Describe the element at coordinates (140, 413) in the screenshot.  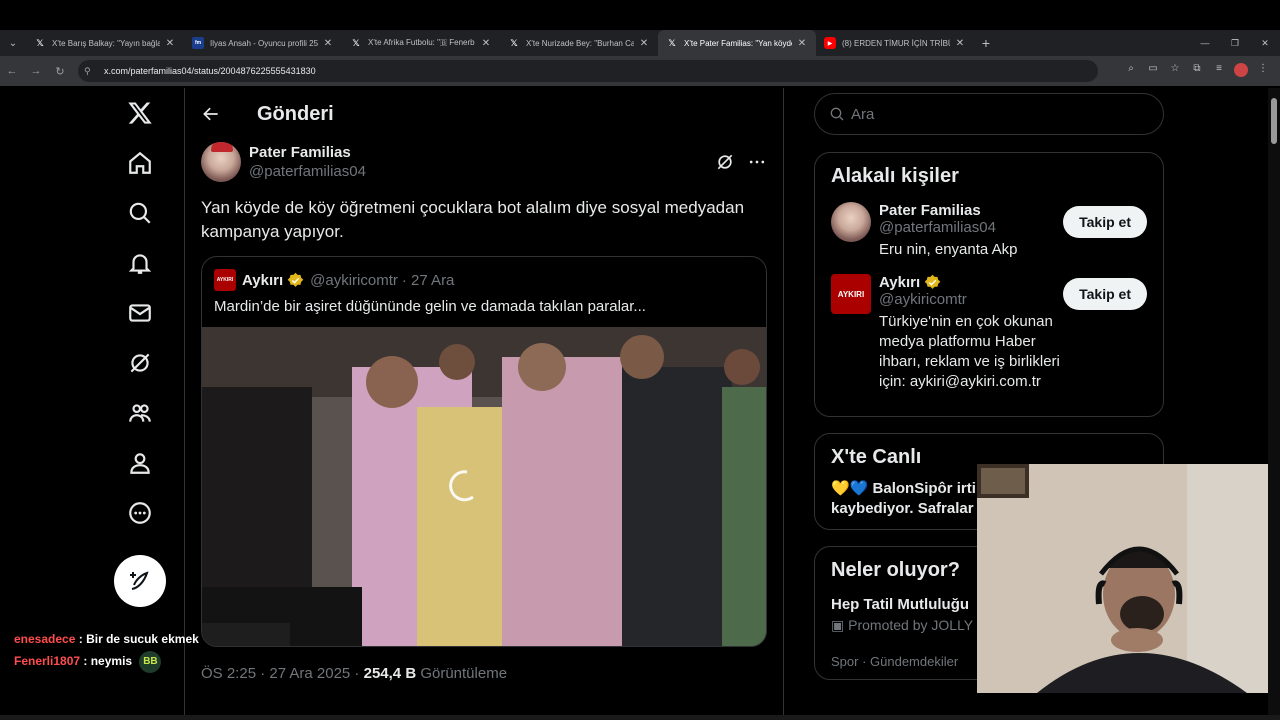
I see `communities-icon` at that location.